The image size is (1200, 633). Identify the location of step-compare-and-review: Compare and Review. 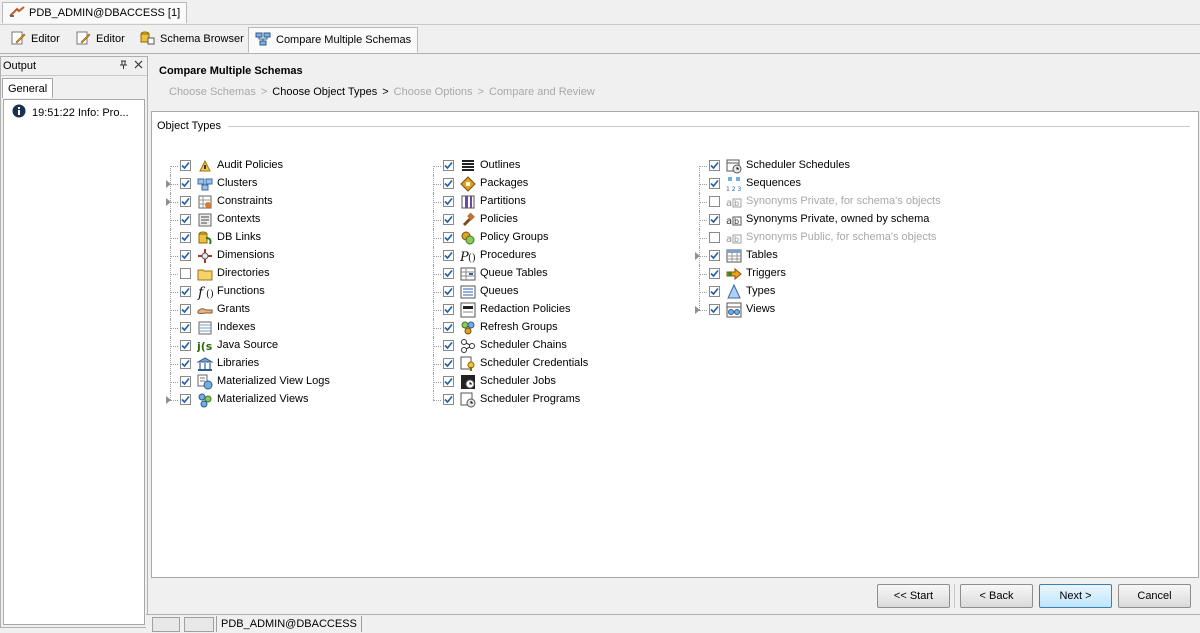
(542, 92).